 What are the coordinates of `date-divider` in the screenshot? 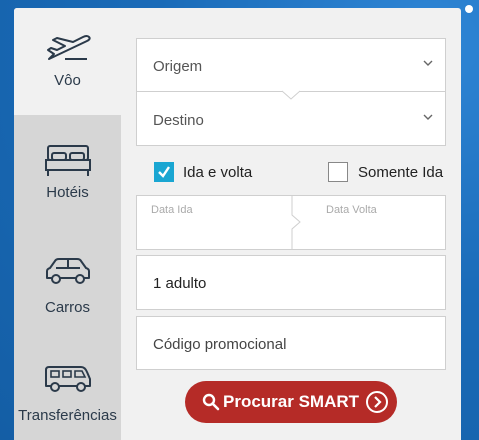 It's located at (296, 222).